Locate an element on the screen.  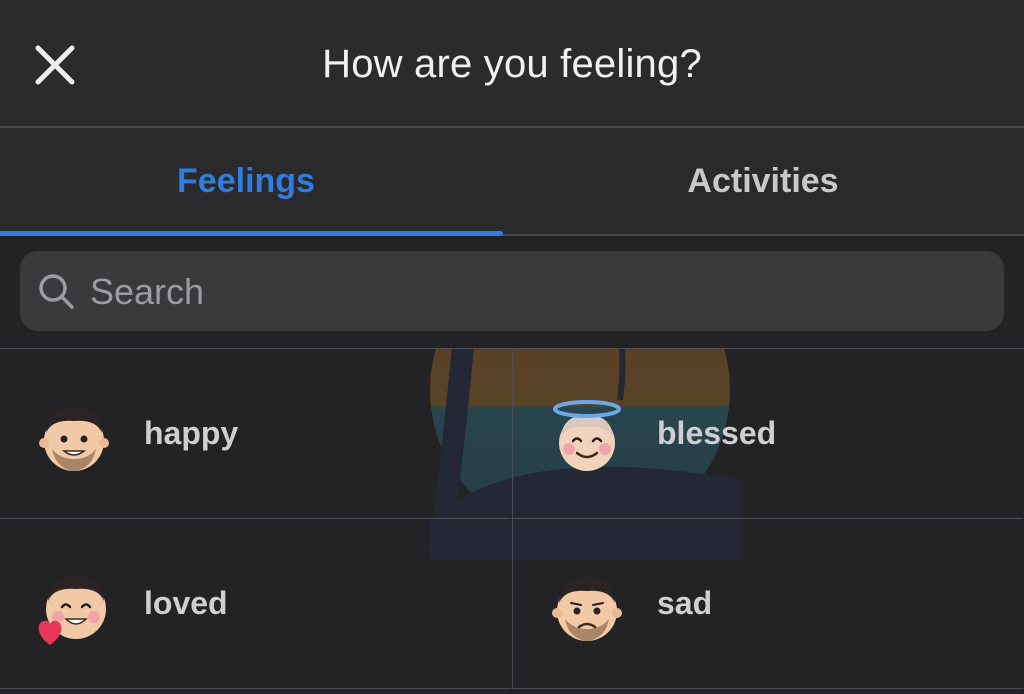
search-input: Search is located at coordinates (512, 291).